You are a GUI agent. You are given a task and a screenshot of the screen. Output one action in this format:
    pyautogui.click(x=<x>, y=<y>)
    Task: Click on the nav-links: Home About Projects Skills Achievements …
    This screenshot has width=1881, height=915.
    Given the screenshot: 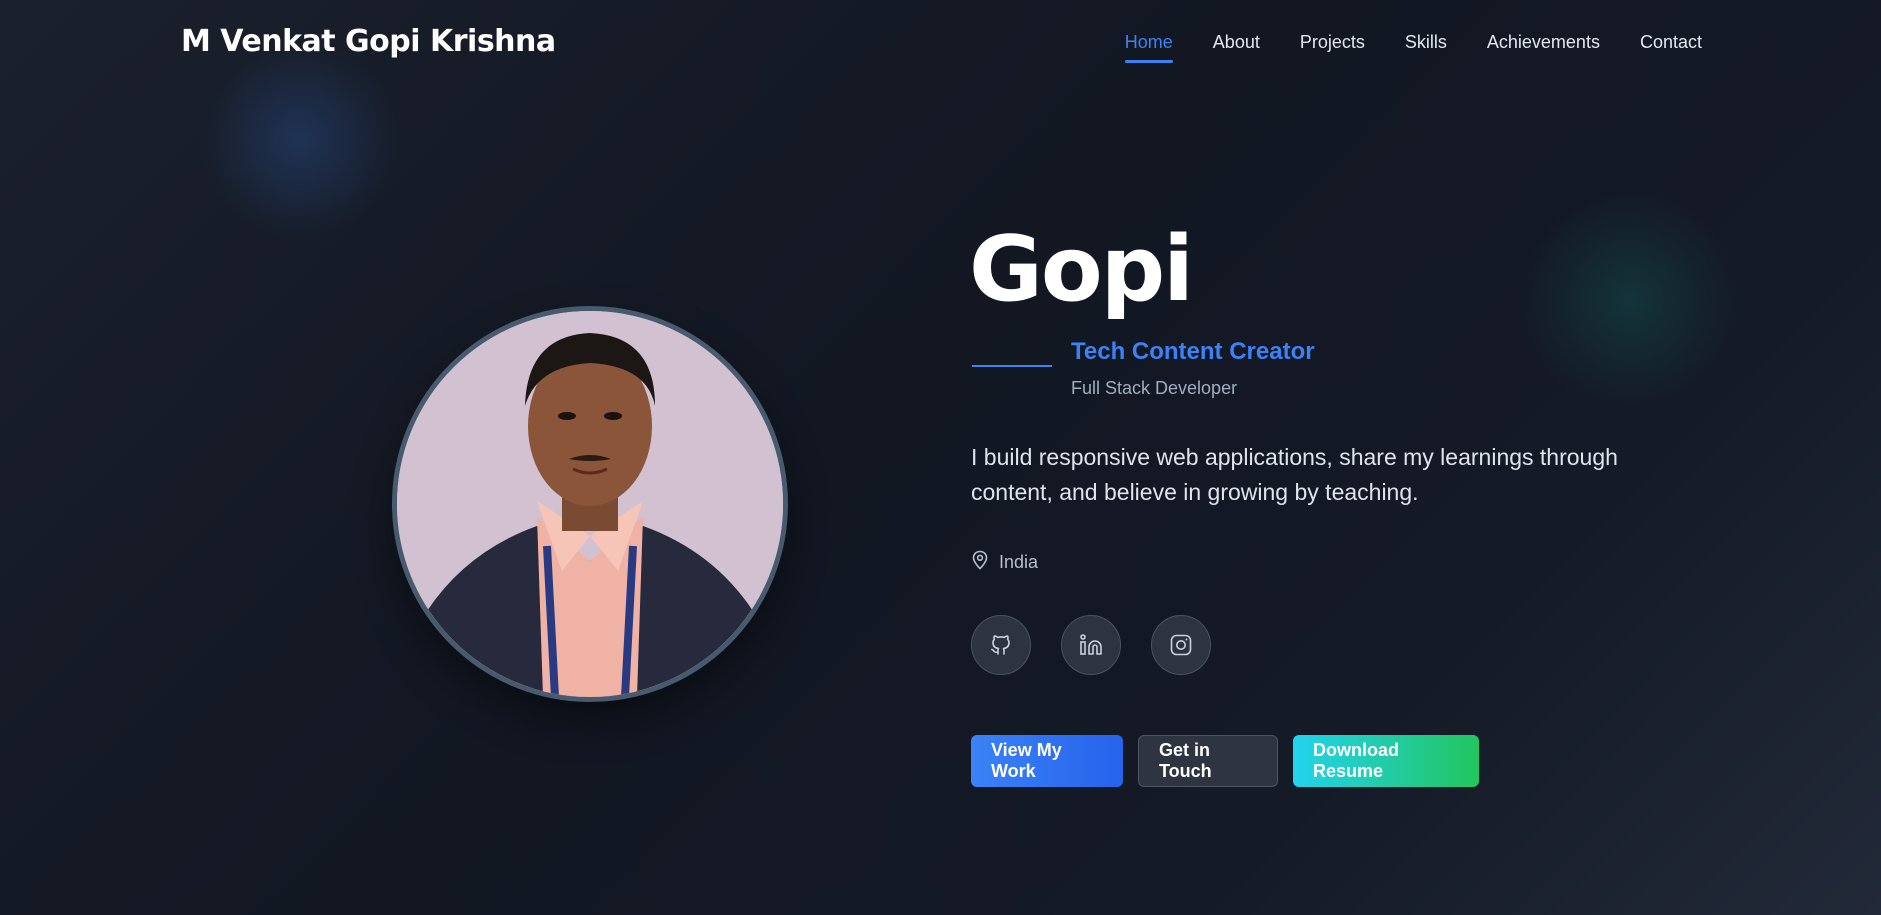 What is the action you would take?
    pyautogui.click(x=1413, y=47)
    